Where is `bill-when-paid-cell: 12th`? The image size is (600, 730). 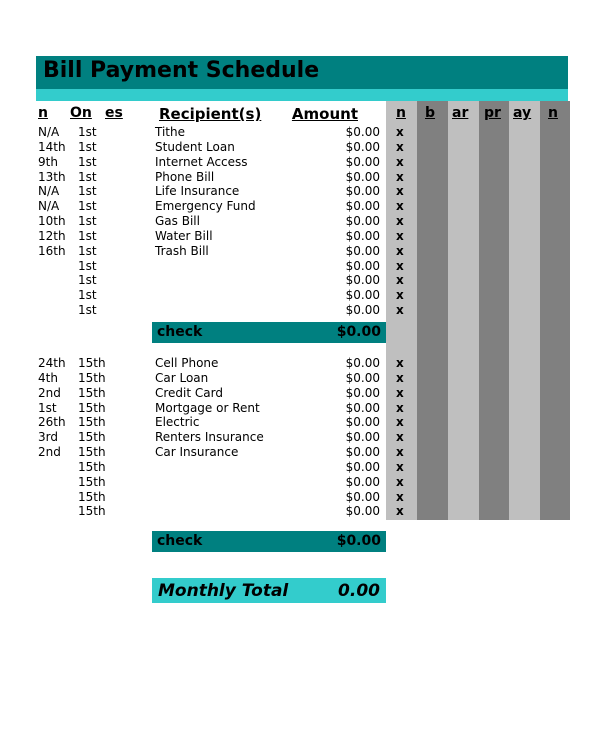 bill-when-paid-cell: 12th is located at coordinates (56, 236).